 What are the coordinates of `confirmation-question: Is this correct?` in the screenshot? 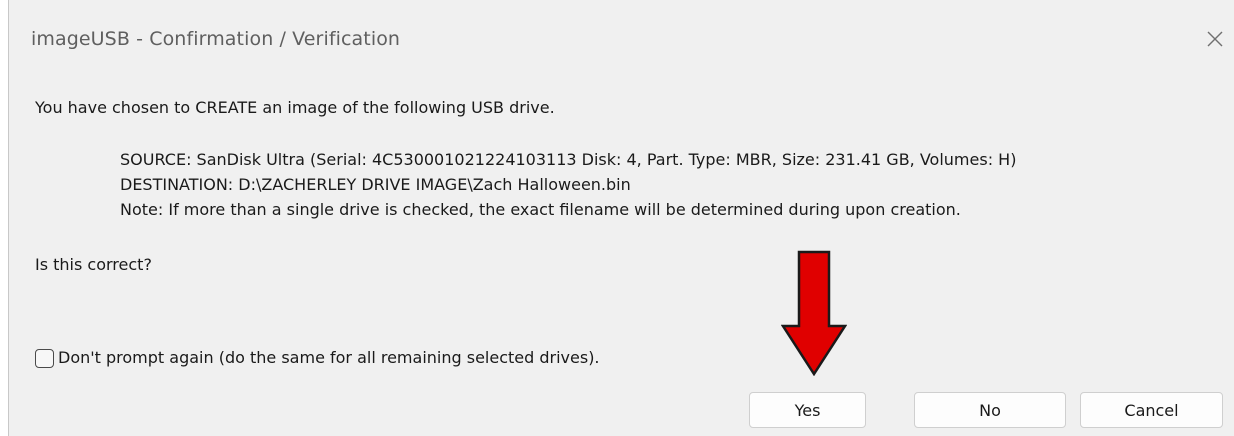 It's located at (93, 264).